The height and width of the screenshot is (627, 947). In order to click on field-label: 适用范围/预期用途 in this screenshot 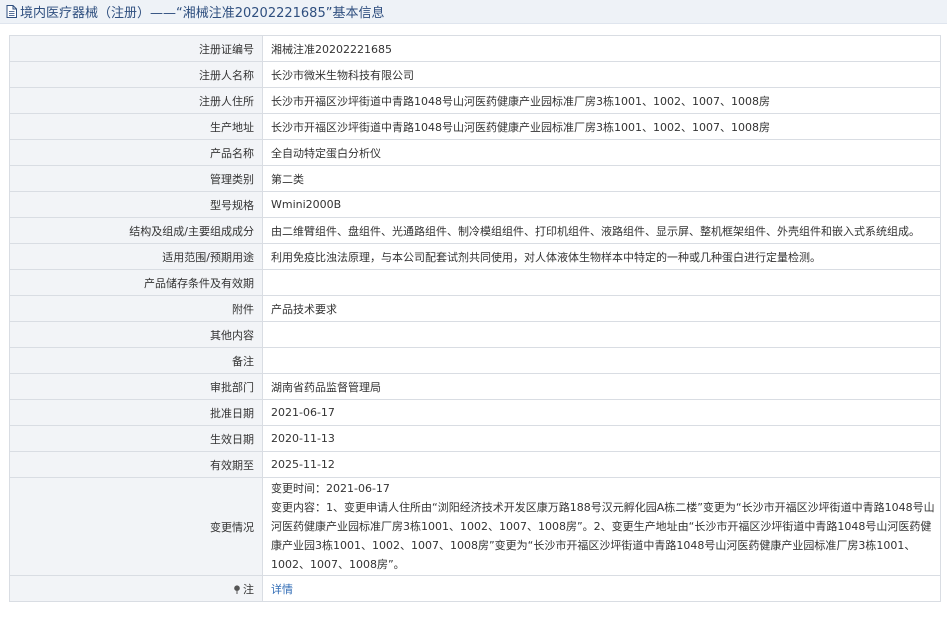, I will do `click(136, 256)`.